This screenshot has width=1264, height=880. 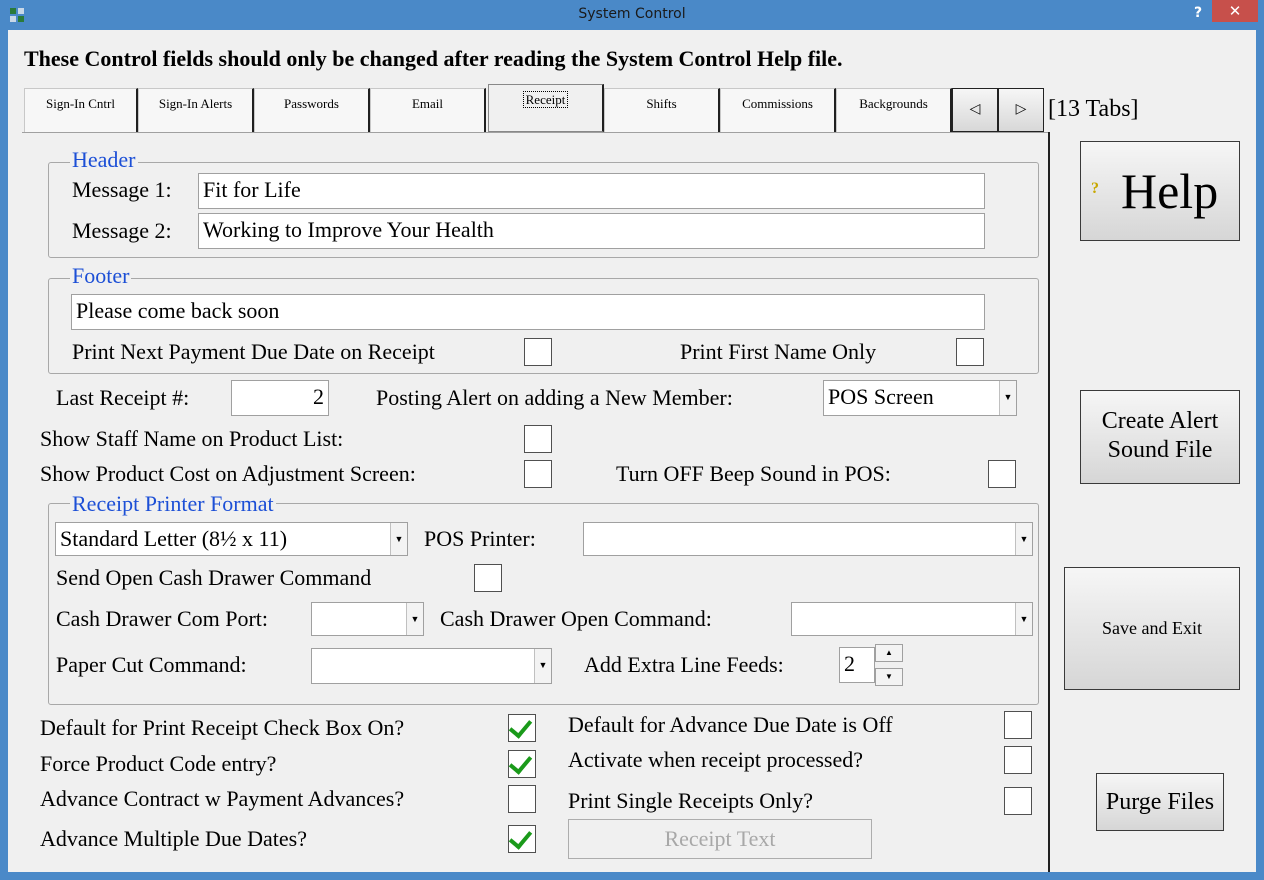 What do you see at coordinates (576, 618) in the screenshot?
I see `open-command-label: Cash Drawer Open Command:` at bounding box center [576, 618].